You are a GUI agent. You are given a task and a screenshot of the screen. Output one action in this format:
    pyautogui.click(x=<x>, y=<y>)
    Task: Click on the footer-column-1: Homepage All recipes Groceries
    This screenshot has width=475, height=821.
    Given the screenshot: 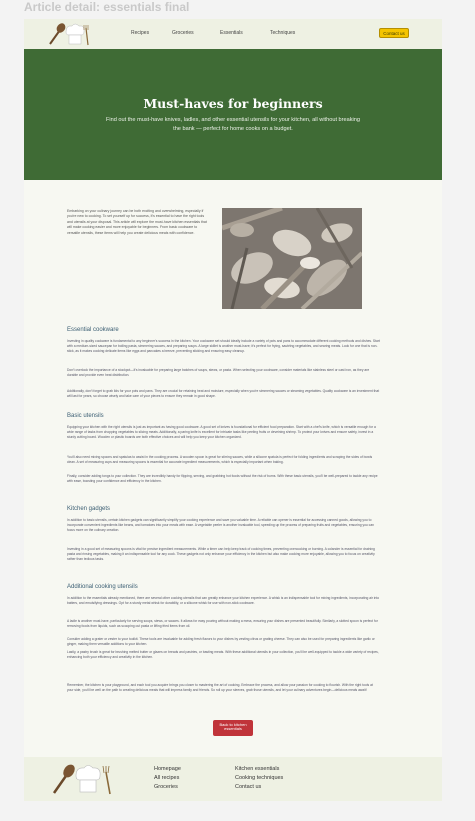 What is the action you would take?
    pyautogui.click(x=167, y=778)
    